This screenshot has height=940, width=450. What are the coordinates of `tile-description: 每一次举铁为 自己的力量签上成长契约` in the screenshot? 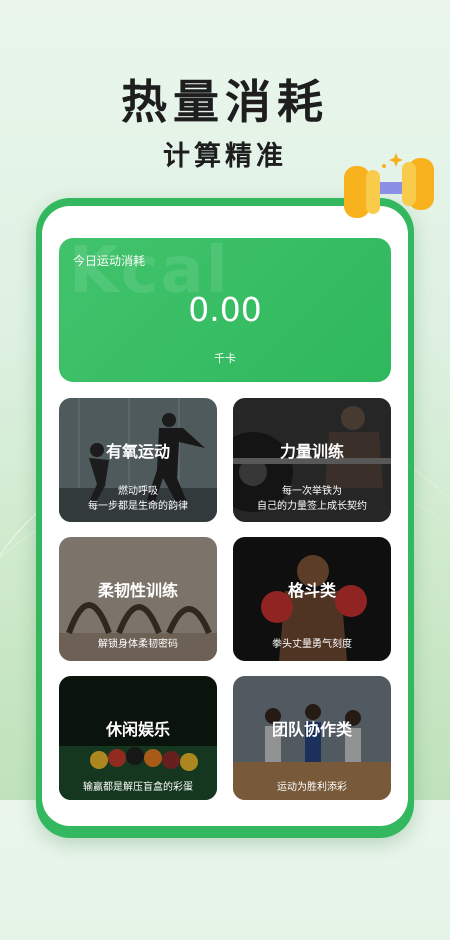 It's located at (312, 499).